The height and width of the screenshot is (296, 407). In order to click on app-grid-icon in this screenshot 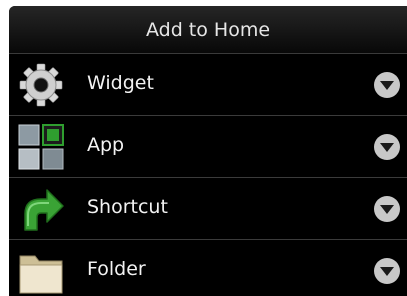, I will do `click(41, 147)`.